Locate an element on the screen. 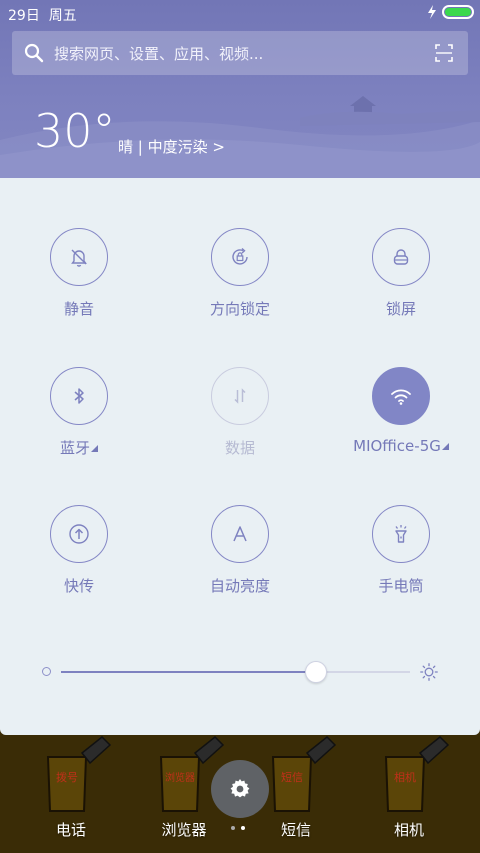 The image size is (480, 853). app-messages-label: 短信 is located at coordinates (295, 830).